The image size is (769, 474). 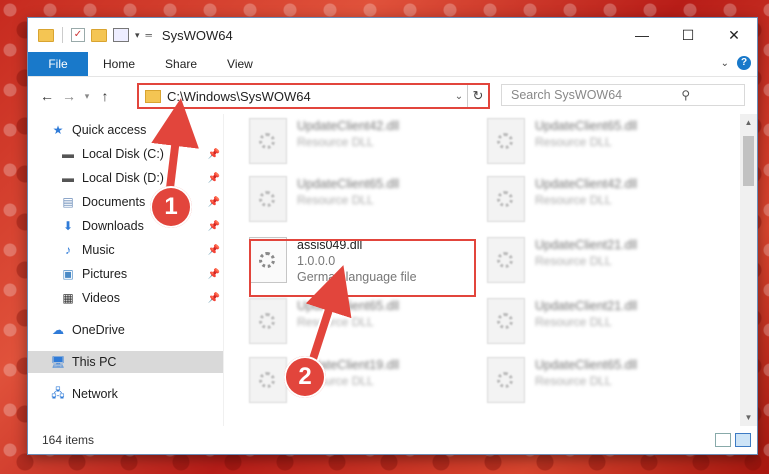 What do you see at coordinates (748, 270) in the screenshot?
I see `vertical-scrollbar: ▲ ▼` at bounding box center [748, 270].